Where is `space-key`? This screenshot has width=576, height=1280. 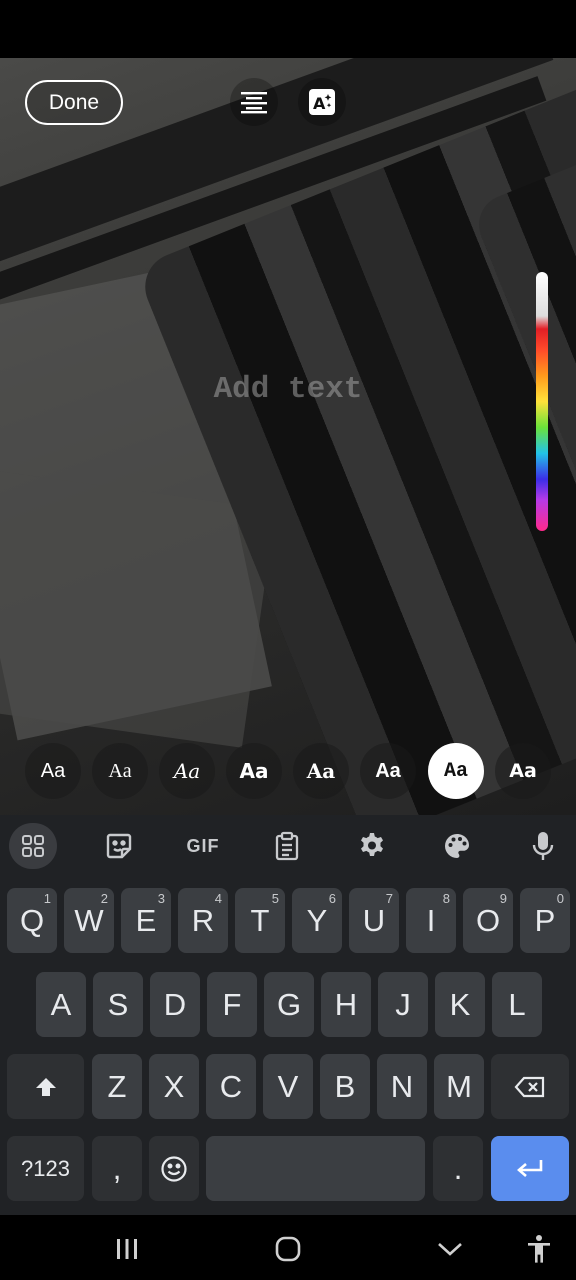 space-key is located at coordinates (315, 1168).